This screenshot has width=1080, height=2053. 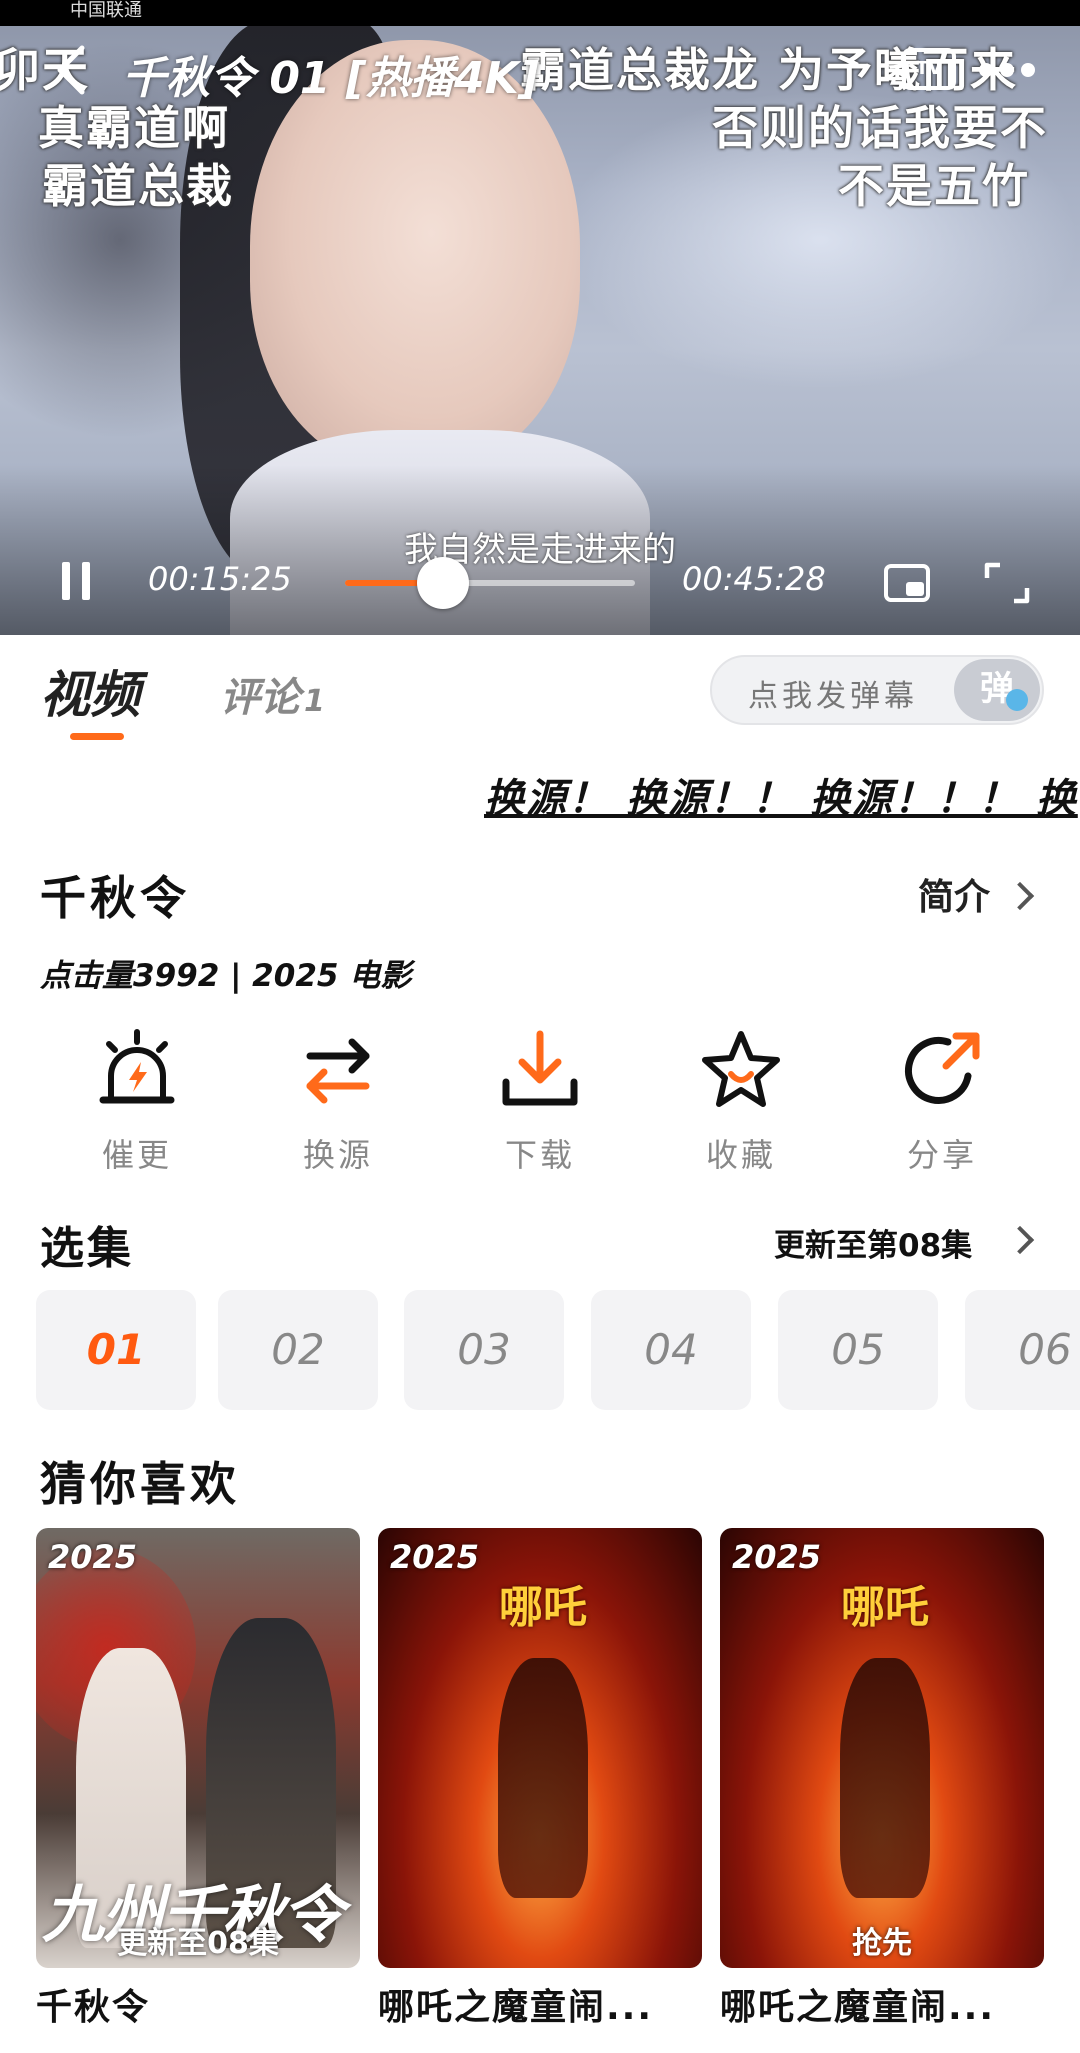 I want to click on seek-bar, so click(x=490, y=583).